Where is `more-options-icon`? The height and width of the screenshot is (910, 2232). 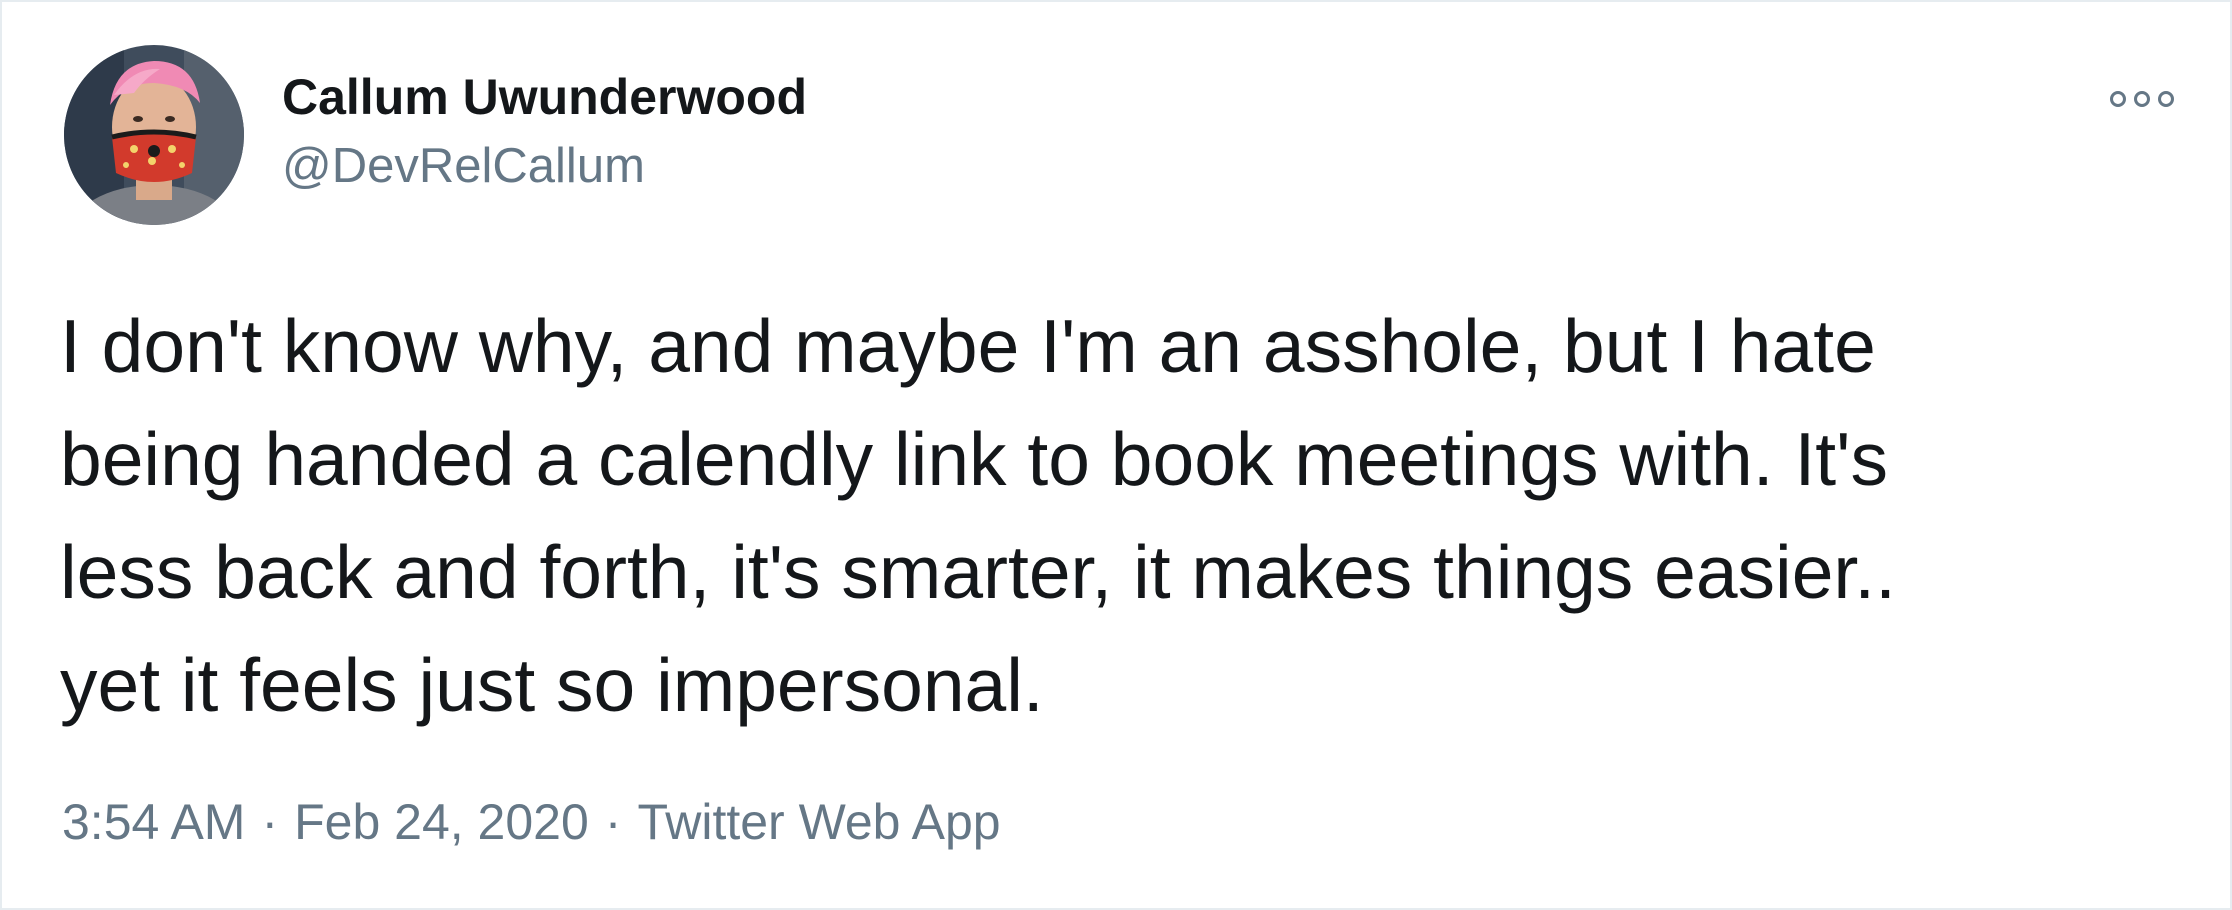
more-options-icon is located at coordinates (2142, 99).